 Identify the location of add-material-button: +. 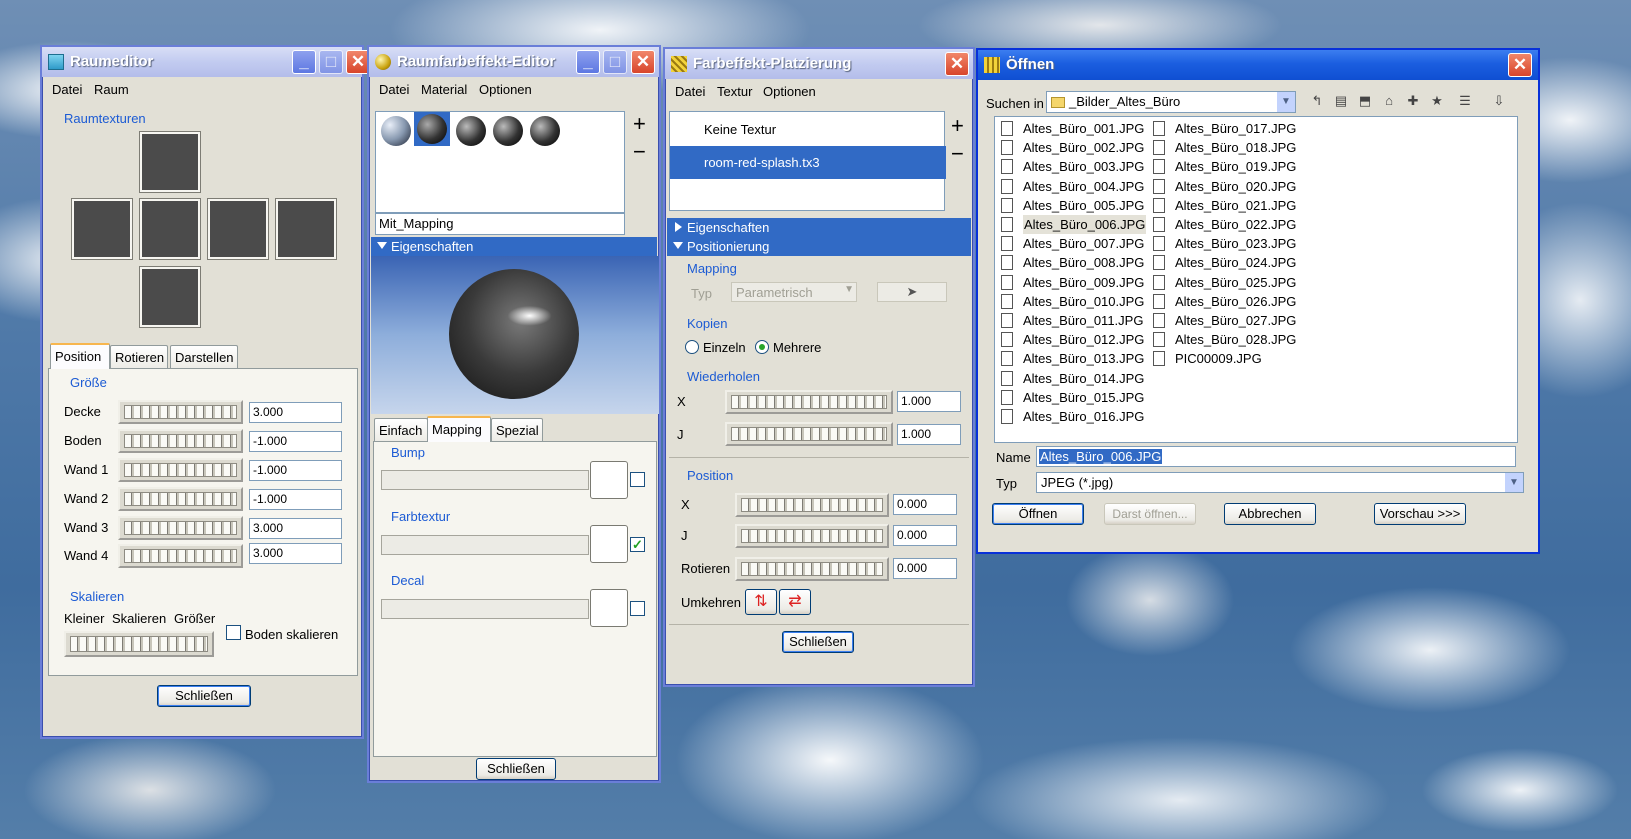
(639, 124).